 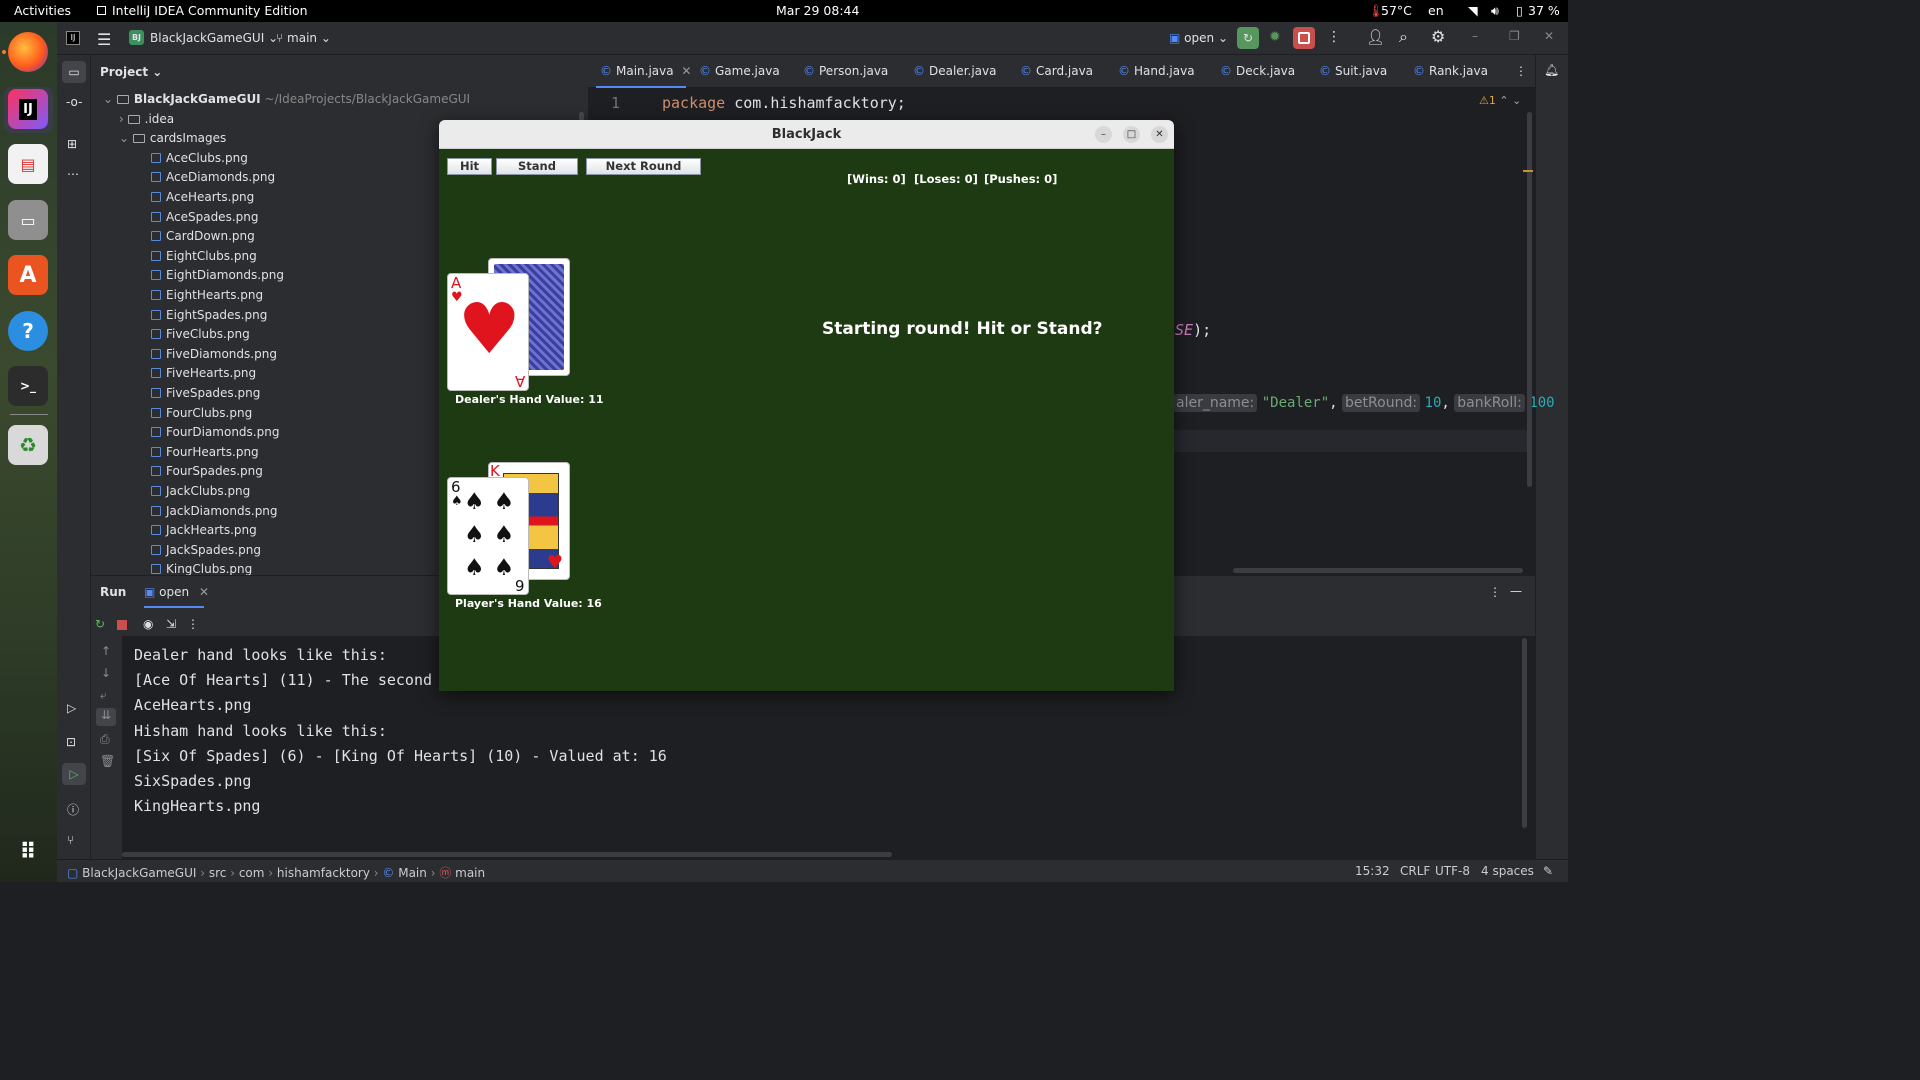 What do you see at coordinates (214, 514) in the screenshot?
I see `tree-file: JackDiamonds.png` at bounding box center [214, 514].